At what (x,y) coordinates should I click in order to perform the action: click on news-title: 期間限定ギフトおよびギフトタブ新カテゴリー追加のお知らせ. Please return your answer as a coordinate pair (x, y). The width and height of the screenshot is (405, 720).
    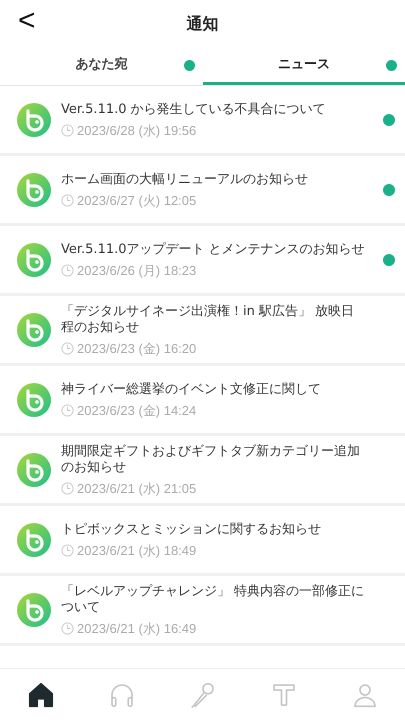
    Looking at the image, I should click on (211, 460).